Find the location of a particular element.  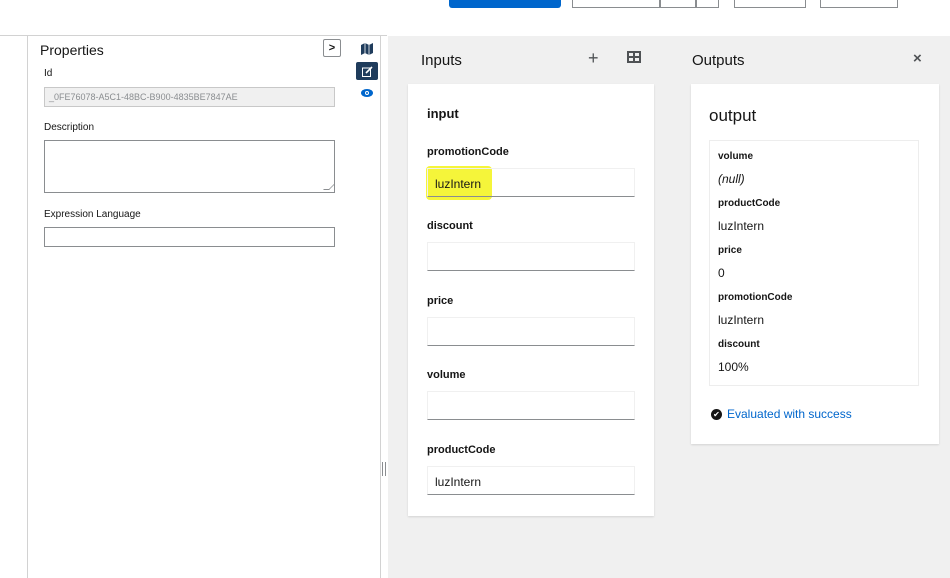

promotioncode-input: luzIntern is located at coordinates (531, 182).